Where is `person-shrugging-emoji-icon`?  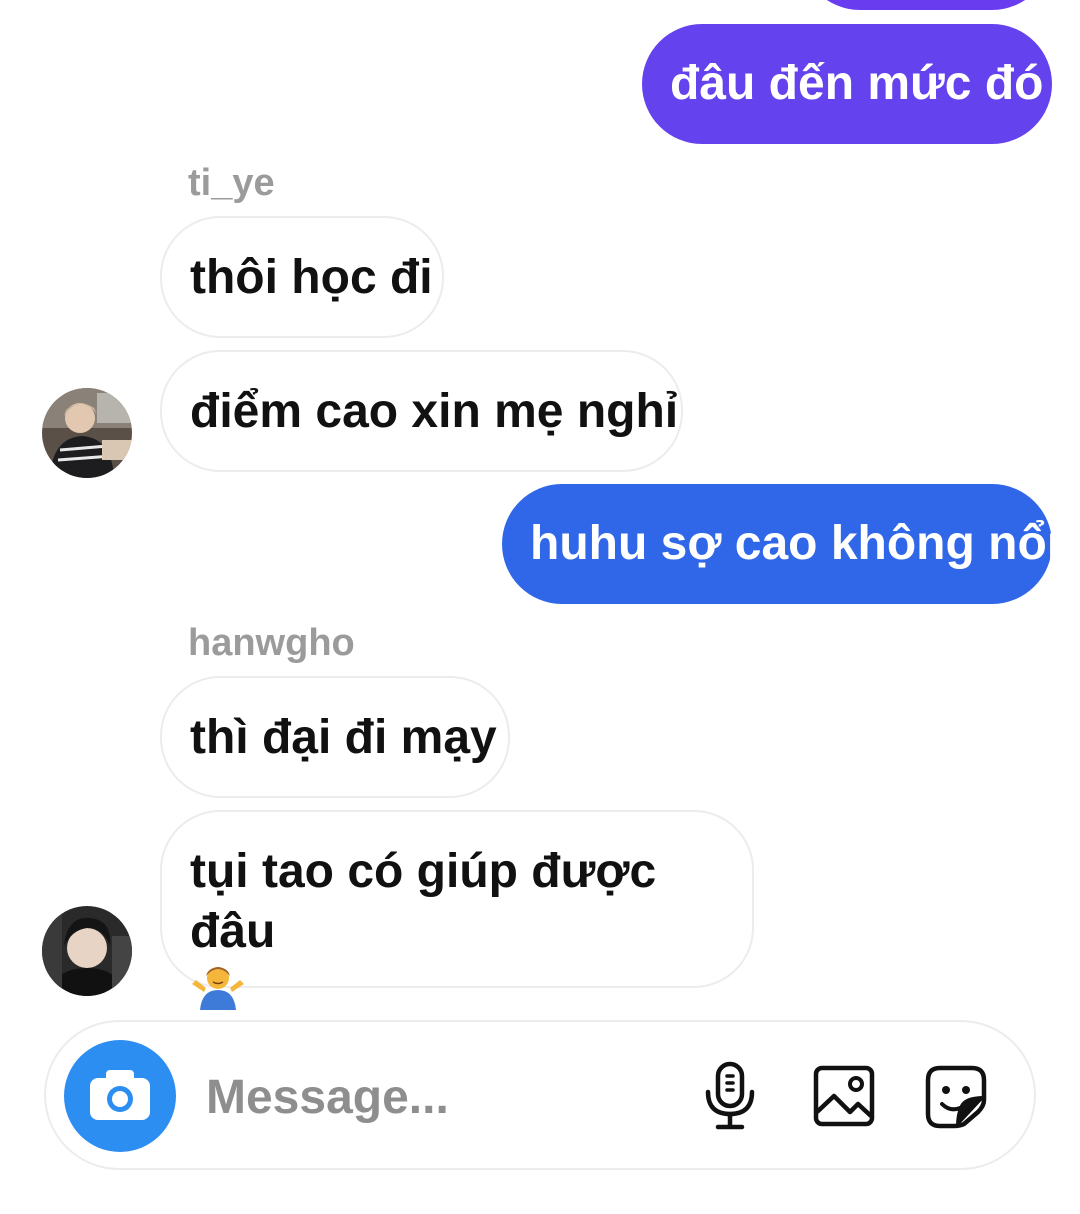 person-shrugging-emoji-icon is located at coordinates (218, 988).